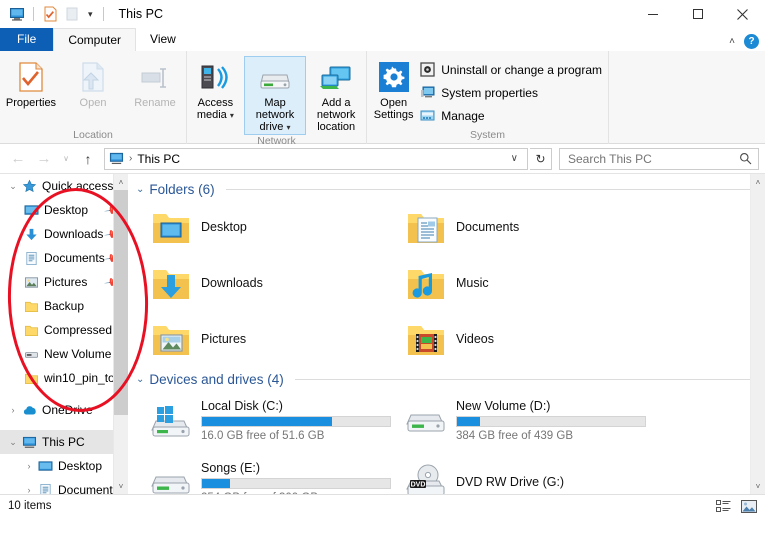 This screenshot has height=533, width=765. I want to click on drive-info: New Volume (D:) 384 GB free of 439 GB, so click(551, 420).